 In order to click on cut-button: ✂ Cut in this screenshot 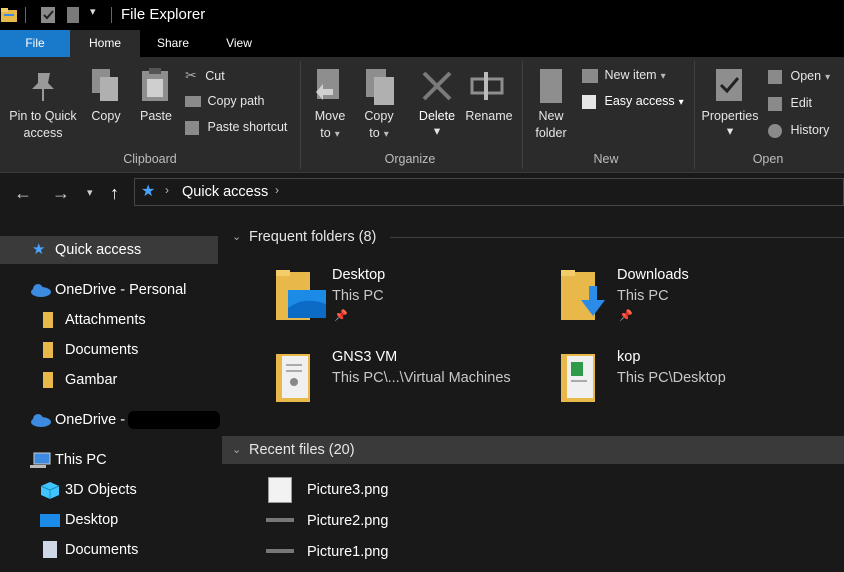, I will do `click(205, 75)`.